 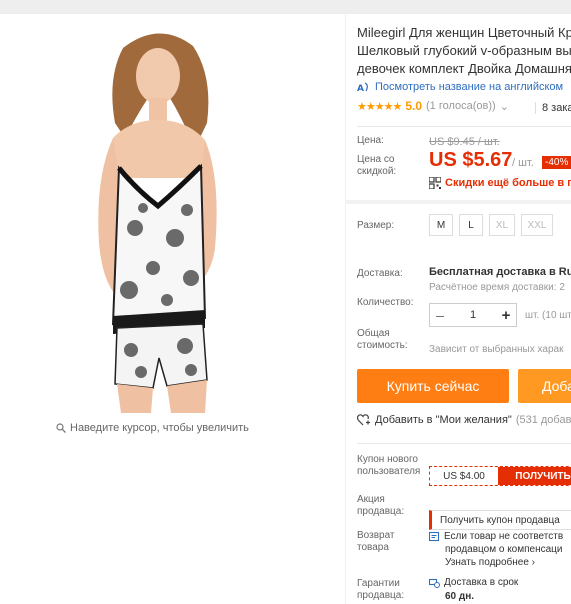 What do you see at coordinates (460, 596) in the screenshot?
I see `guarantee-days: 60 дн.` at bounding box center [460, 596].